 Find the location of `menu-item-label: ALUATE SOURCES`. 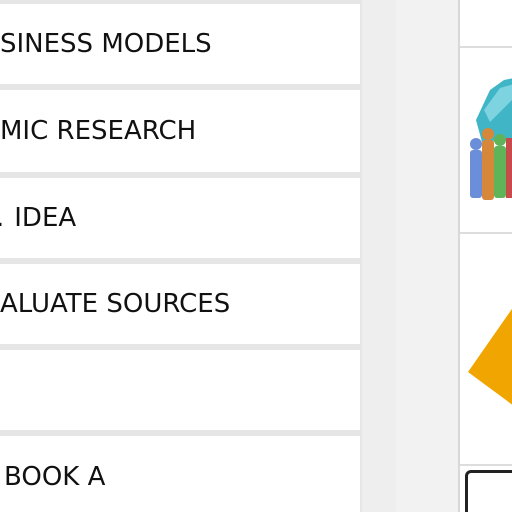

menu-item-label: ALUATE SOURCES is located at coordinates (115, 304).